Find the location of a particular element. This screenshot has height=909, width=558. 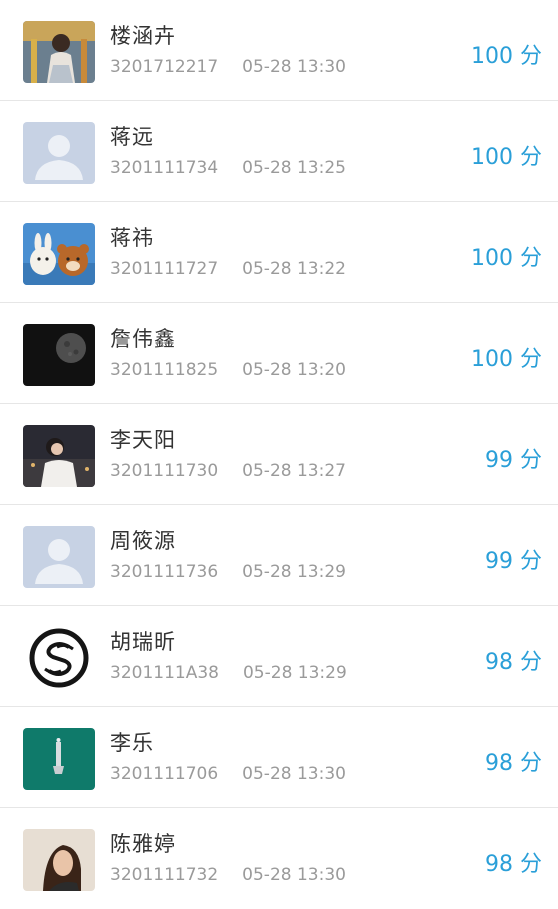

list-item: 李天阳 3201111730 05-28 13:27 99 分 is located at coordinates (279, 454).